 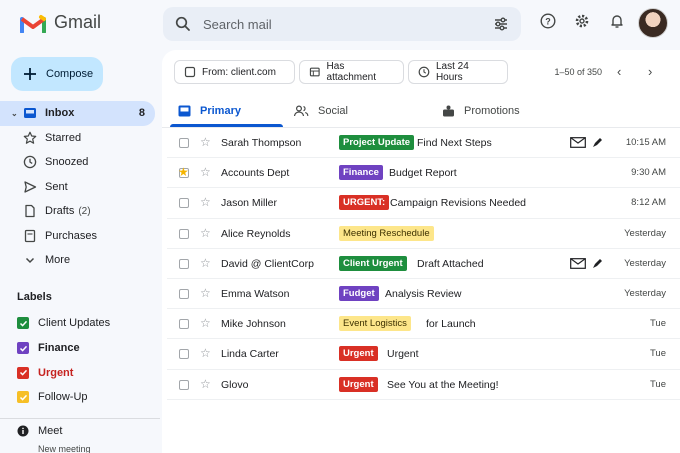 I want to click on search-input, so click(x=343, y=24).